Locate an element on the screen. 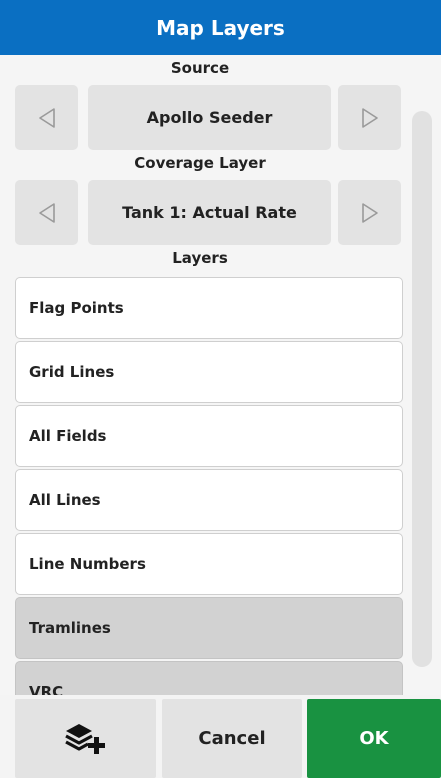 Image resolution: width=441 pixels, height=778 pixels. coverage-layer-value: Tank 1: Actual Rate is located at coordinates (209, 212).